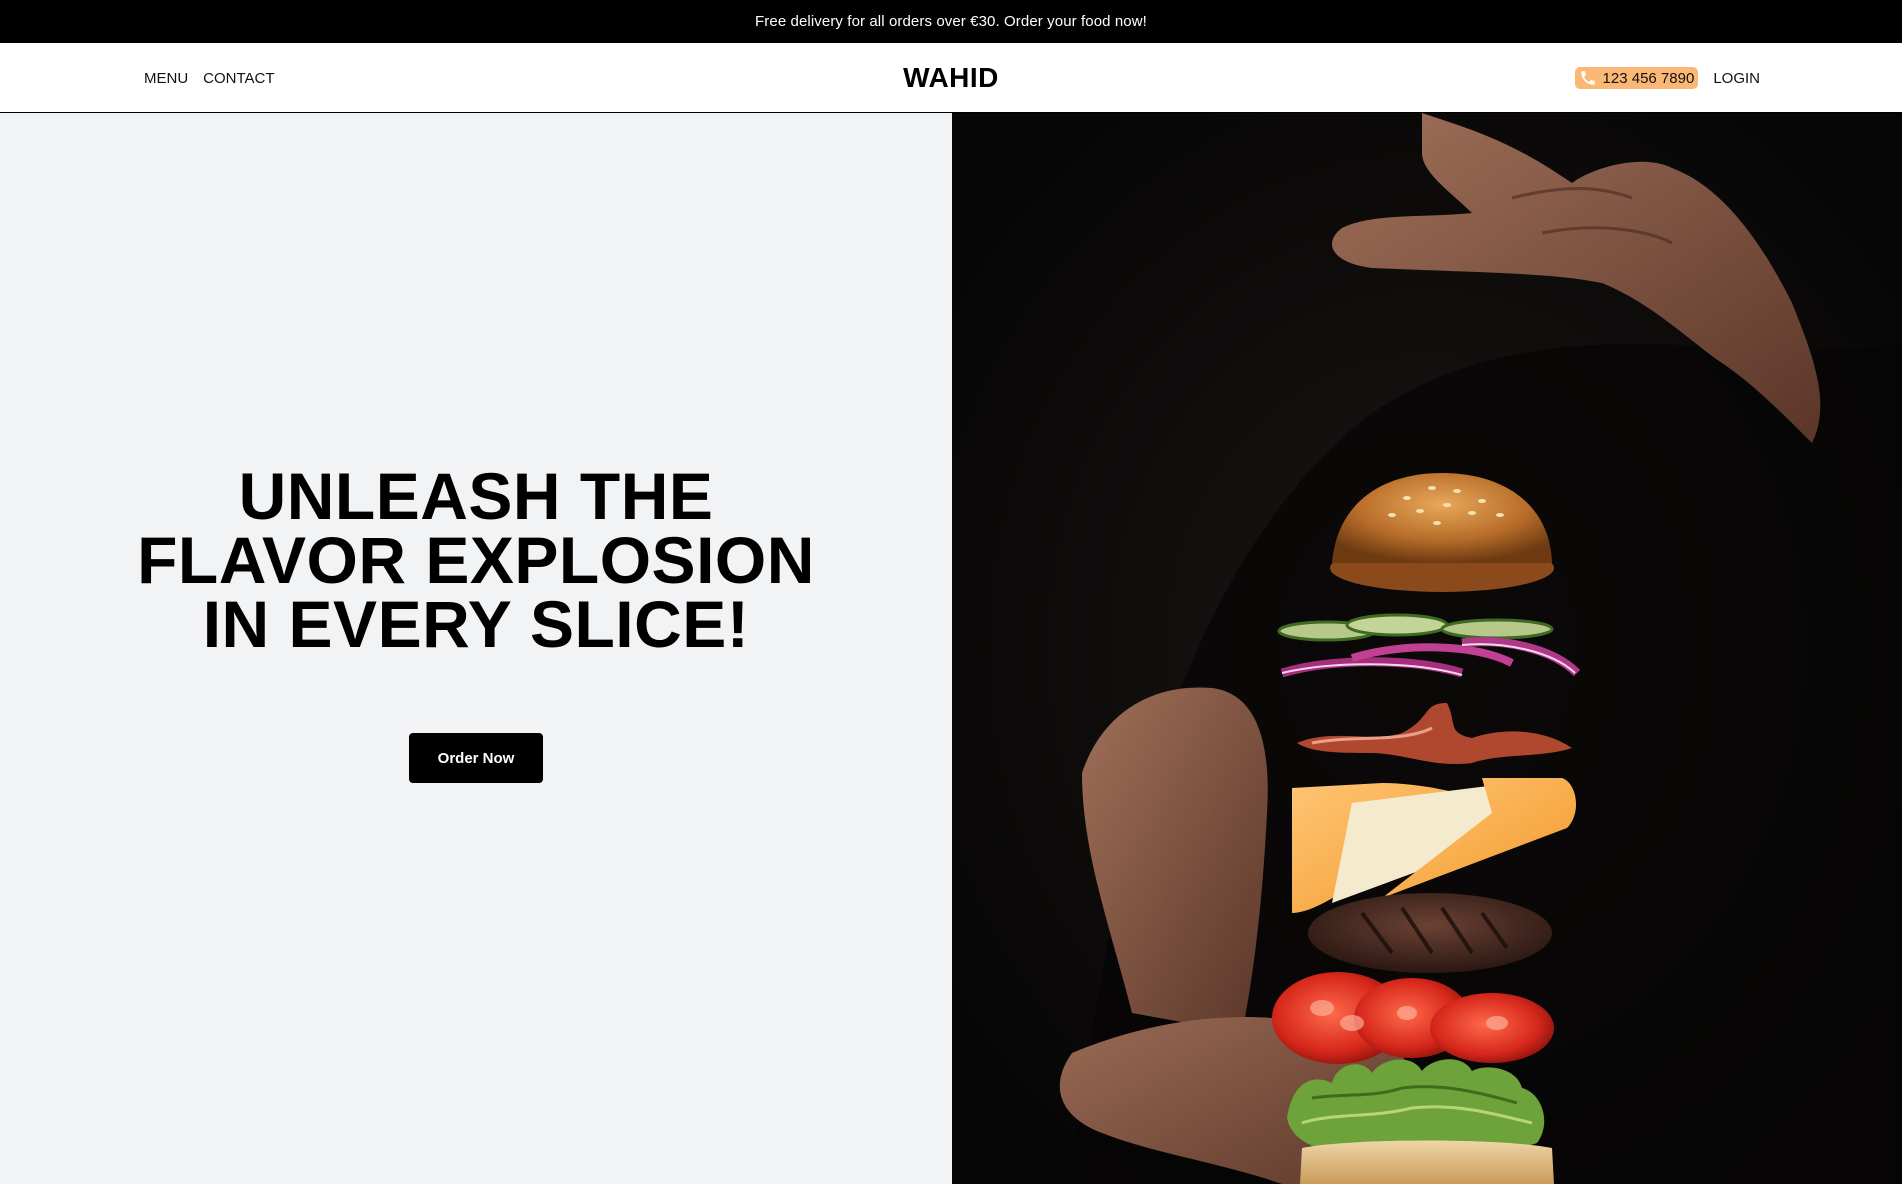  What do you see at coordinates (951, 78) in the screenshot?
I see `navbar: MENU CONTACT WAHID 123 456 7890 LOGIN` at bounding box center [951, 78].